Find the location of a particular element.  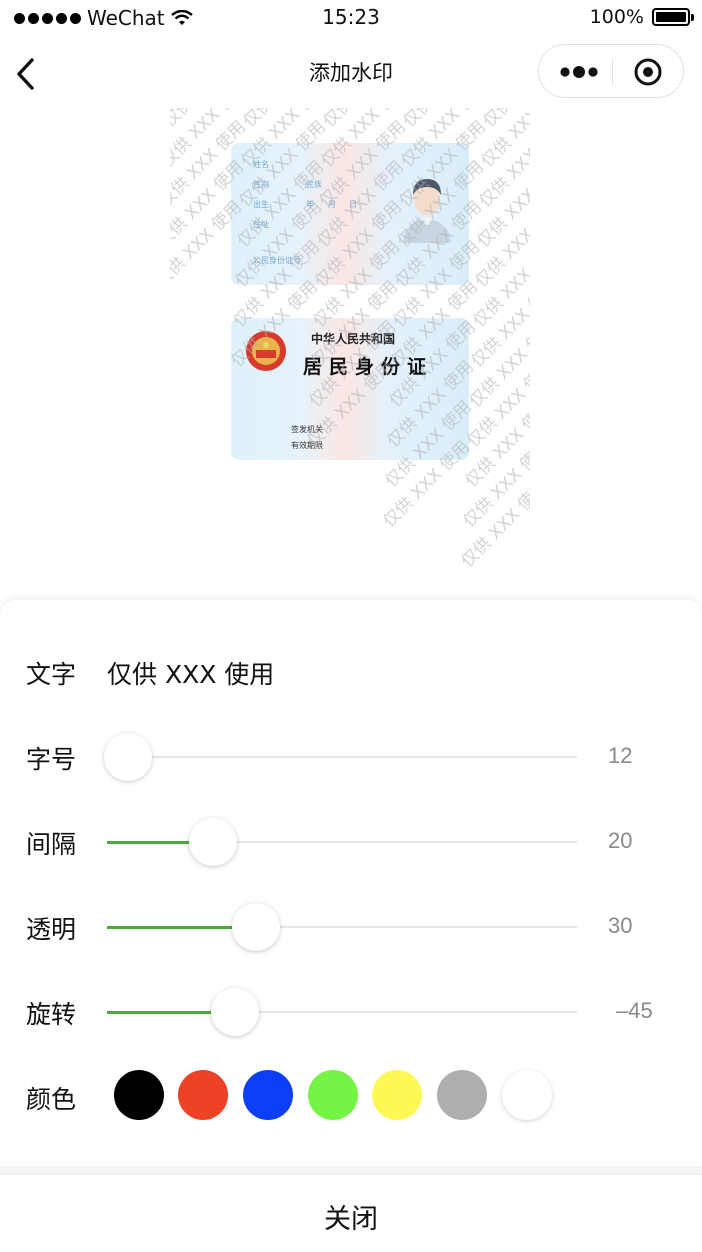

close-button: 关闭 is located at coordinates (351, 1213).